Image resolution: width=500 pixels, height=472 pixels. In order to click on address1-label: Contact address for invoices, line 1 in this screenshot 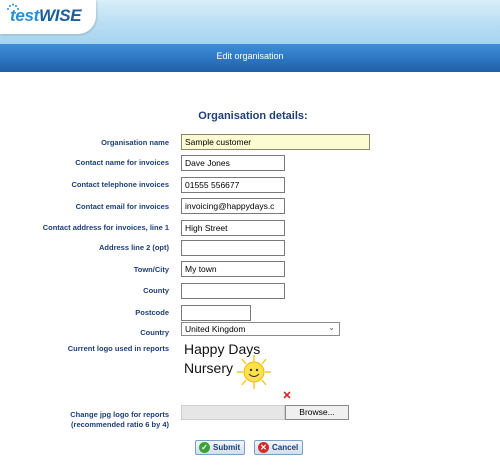, I will do `click(105, 227)`.